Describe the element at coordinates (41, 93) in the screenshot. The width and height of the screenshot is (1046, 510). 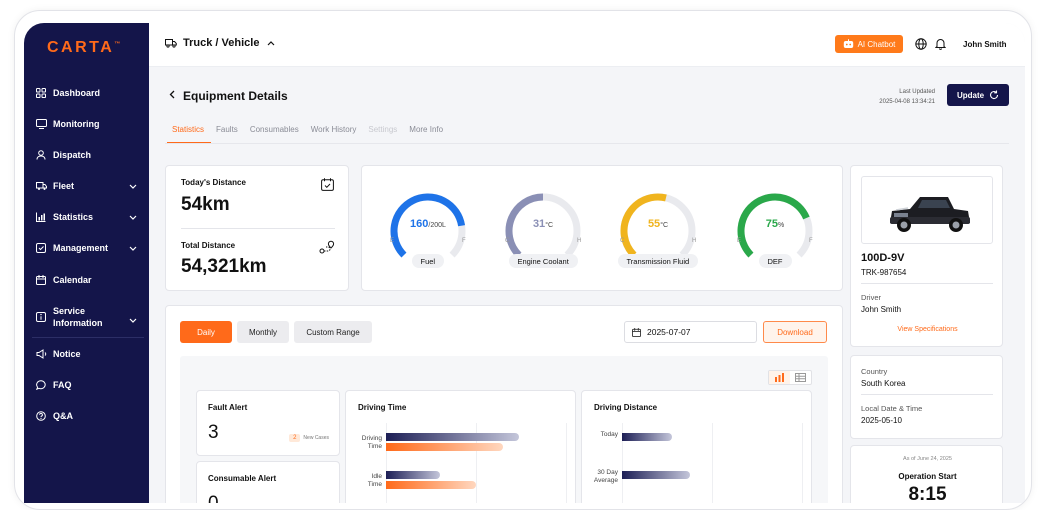
I see `grid-icon` at that location.